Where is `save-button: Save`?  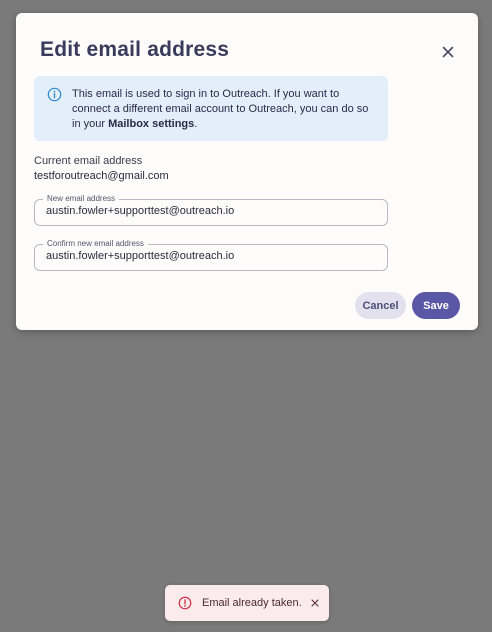
save-button: Save is located at coordinates (436, 305).